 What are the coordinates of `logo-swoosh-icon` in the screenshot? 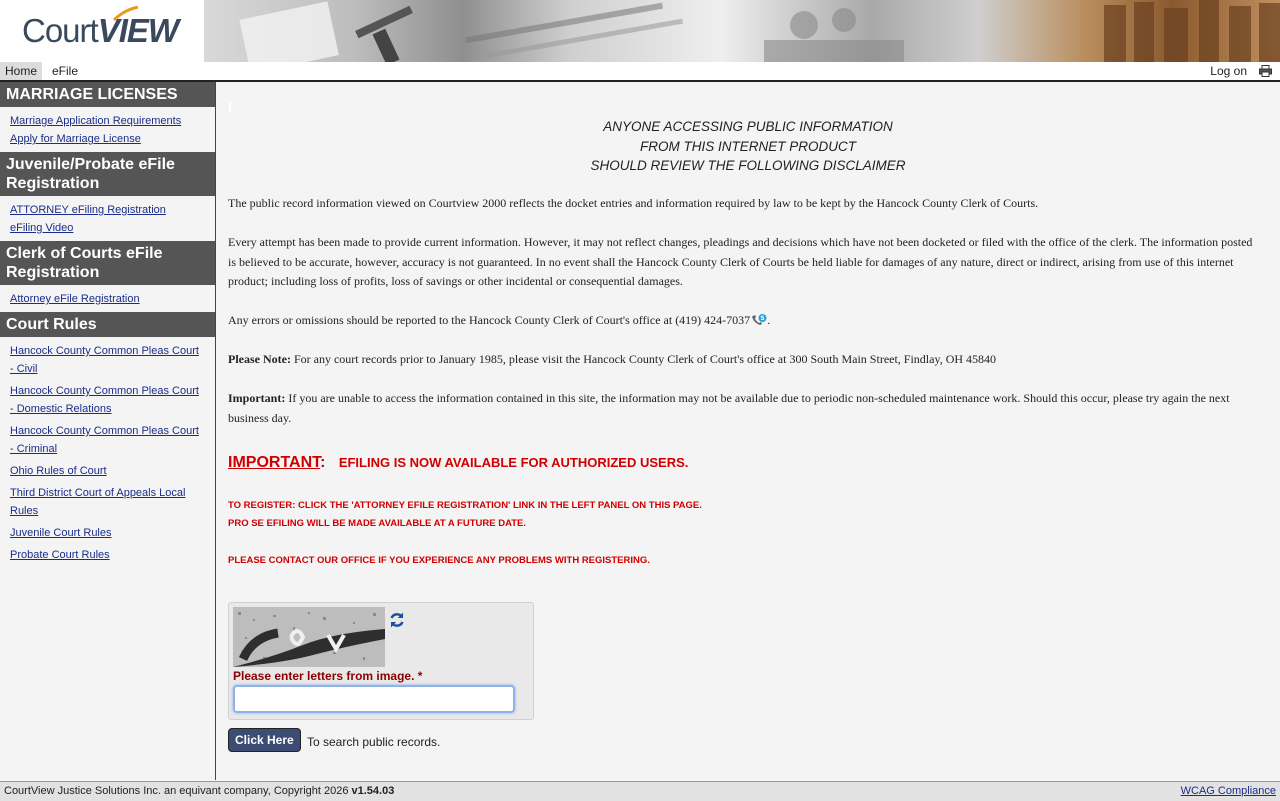 It's located at (125, 14).